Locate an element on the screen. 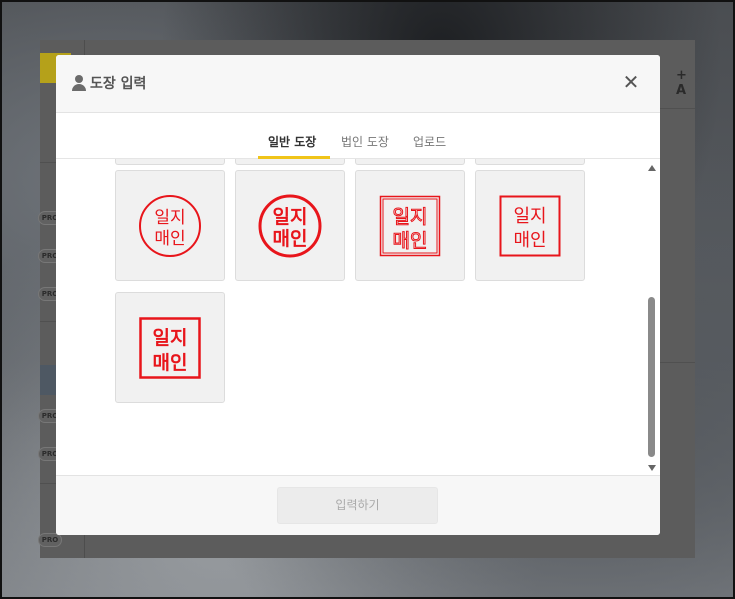 Image resolution: width=735 pixels, height=599 pixels. stamp-option-2: 일지 매인 is located at coordinates (290, 225).